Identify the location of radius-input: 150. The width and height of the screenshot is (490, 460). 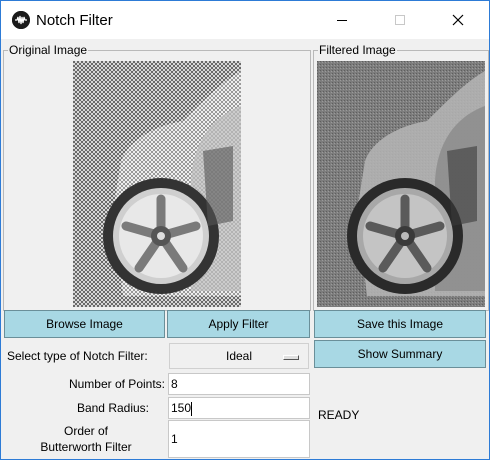
(239, 408).